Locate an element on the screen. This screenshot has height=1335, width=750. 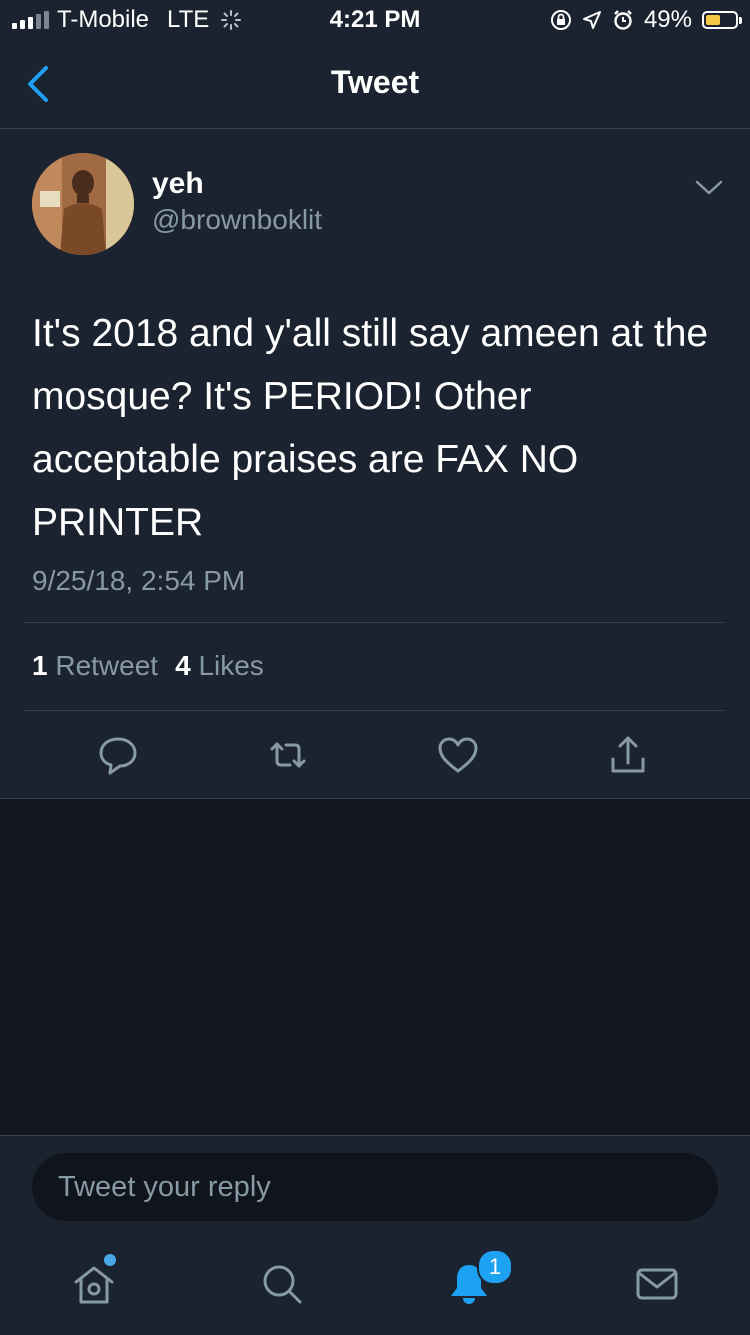
search-icon is located at coordinates (282, 1284).